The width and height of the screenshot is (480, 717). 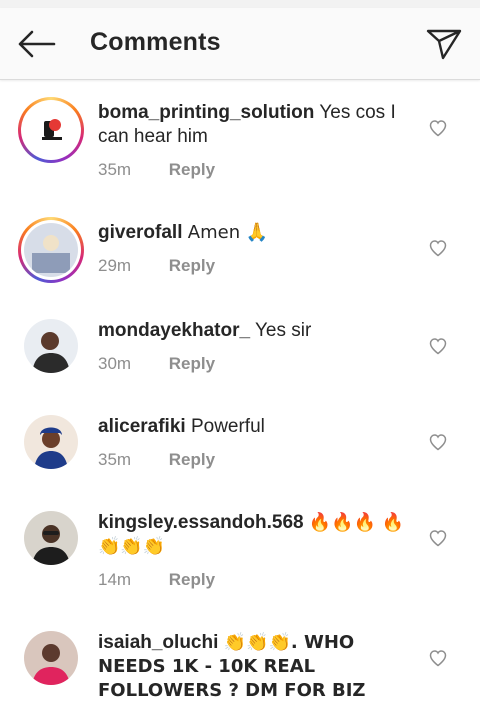 I want to click on comment-username: alicerafiki, so click(x=142, y=426).